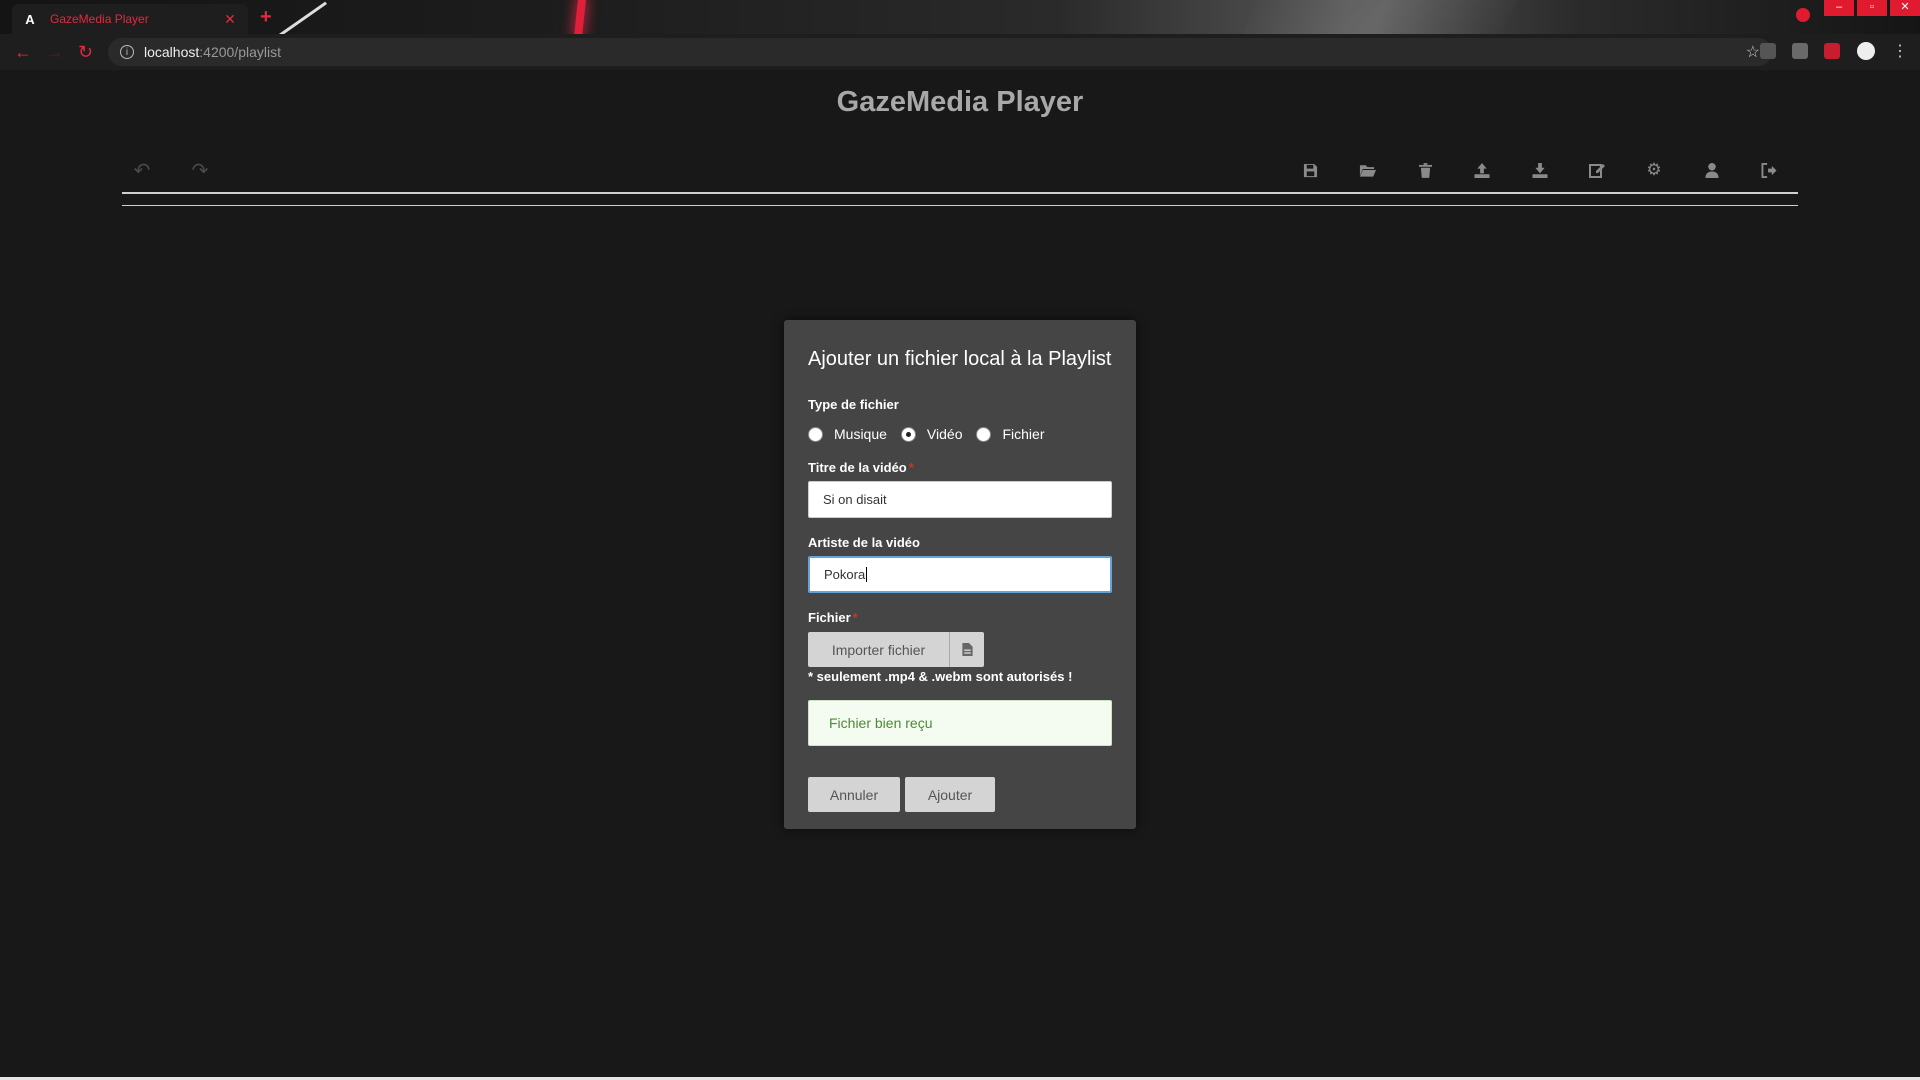 The image size is (1920, 1080). Describe the element at coordinates (1803, 15) in the screenshot. I see `profile-badge-icon` at that location.